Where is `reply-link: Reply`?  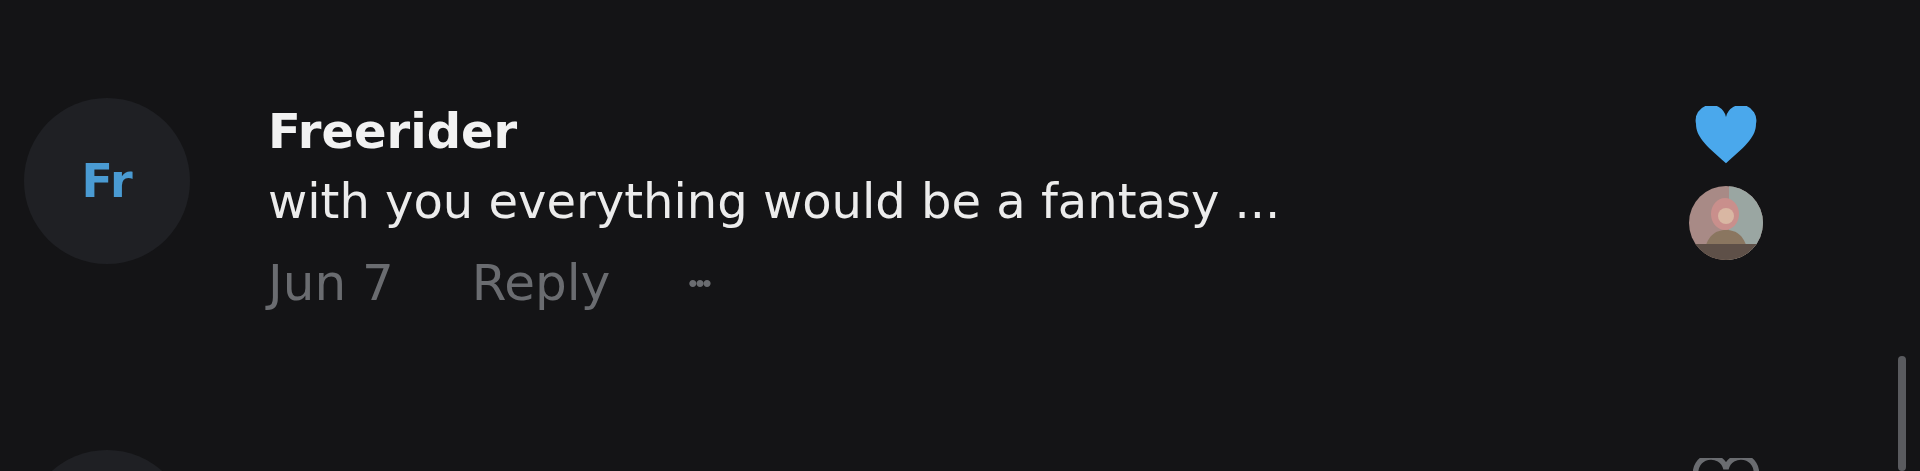 reply-link: Reply is located at coordinates (541, 283).